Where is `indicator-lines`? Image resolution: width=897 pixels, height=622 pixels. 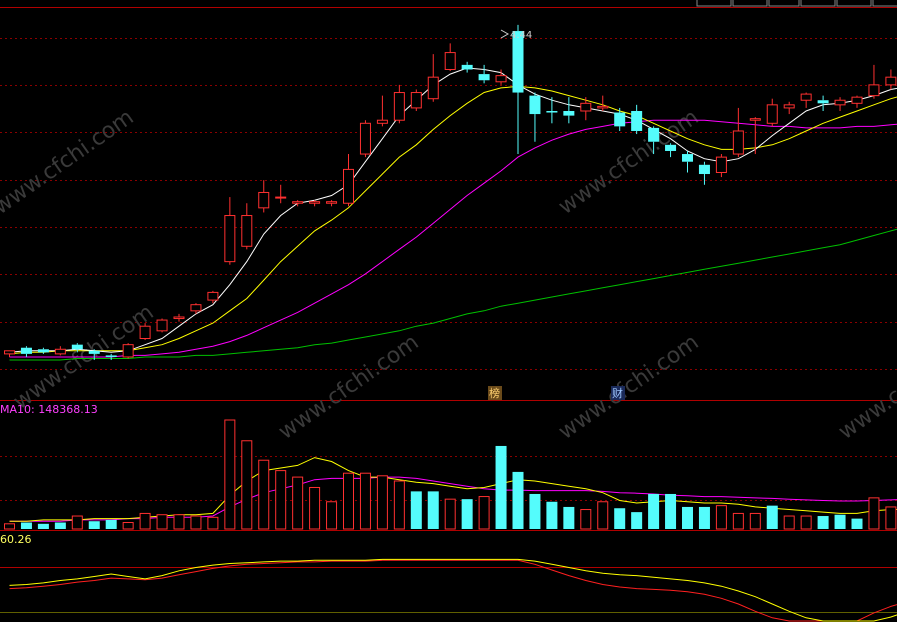 indicator-lines is located at coordinates (453, 590).